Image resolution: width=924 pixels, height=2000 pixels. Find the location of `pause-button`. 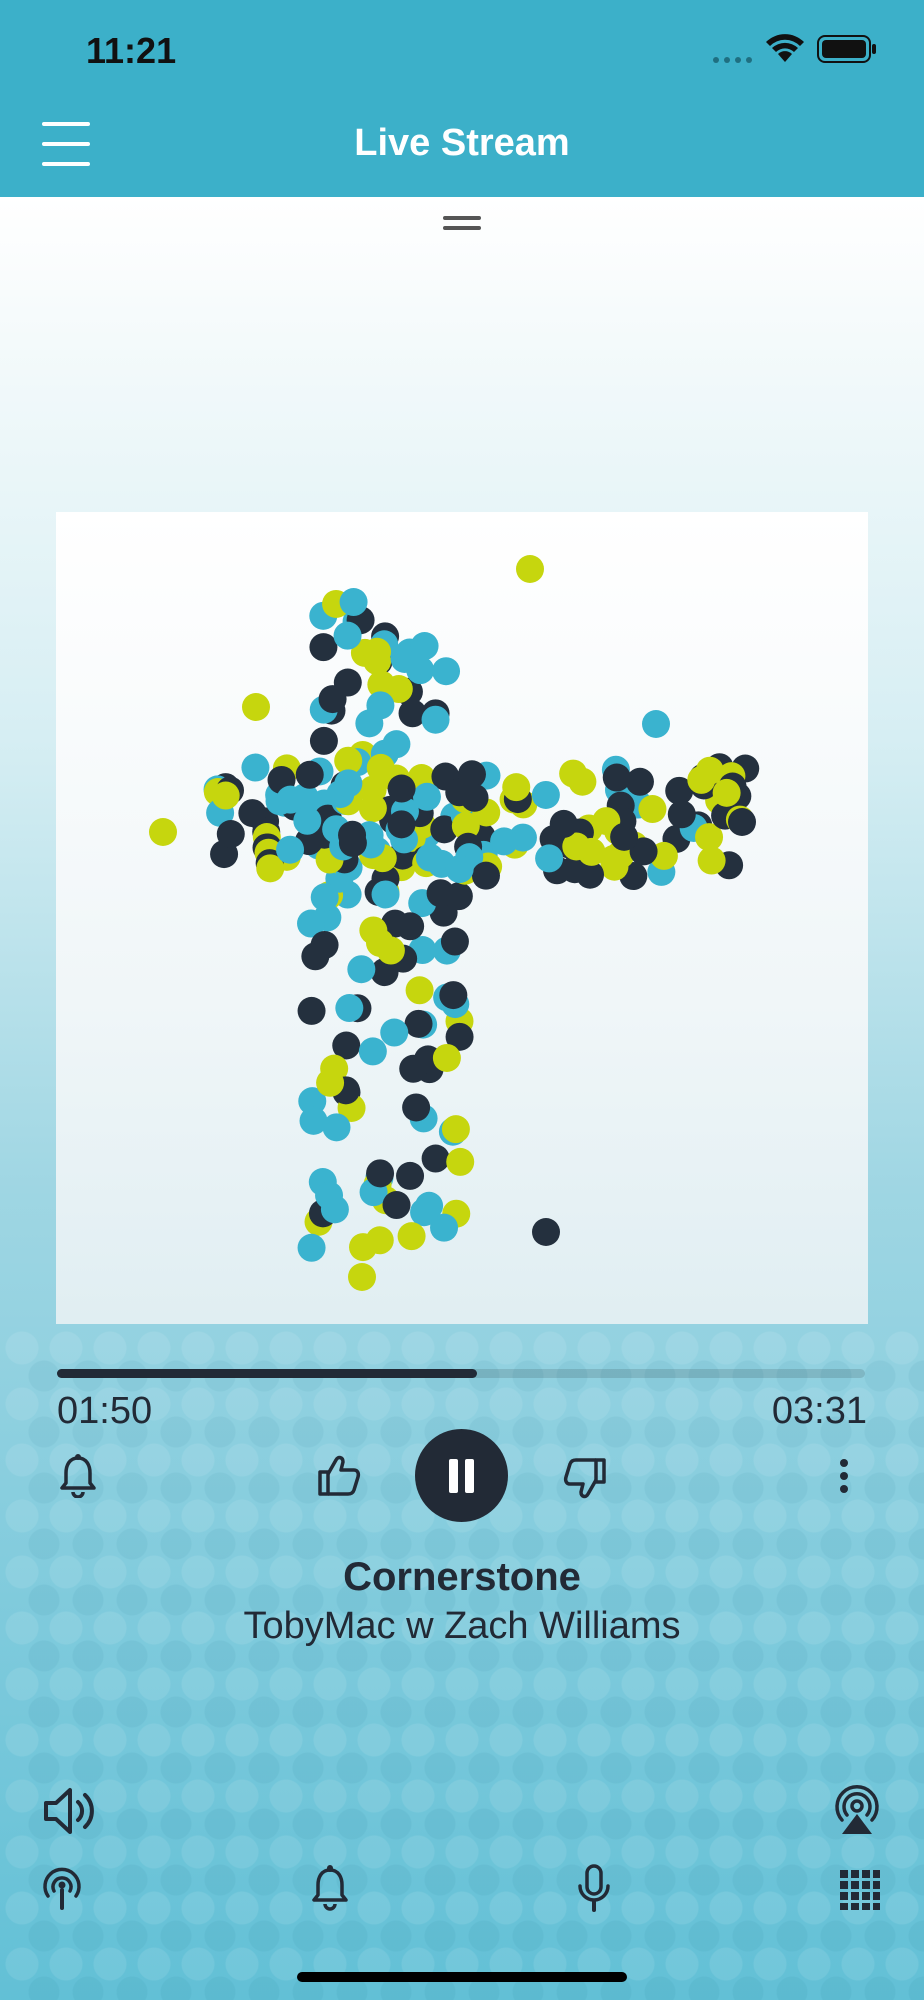

pause-button is located at coordinates (461, 1475).